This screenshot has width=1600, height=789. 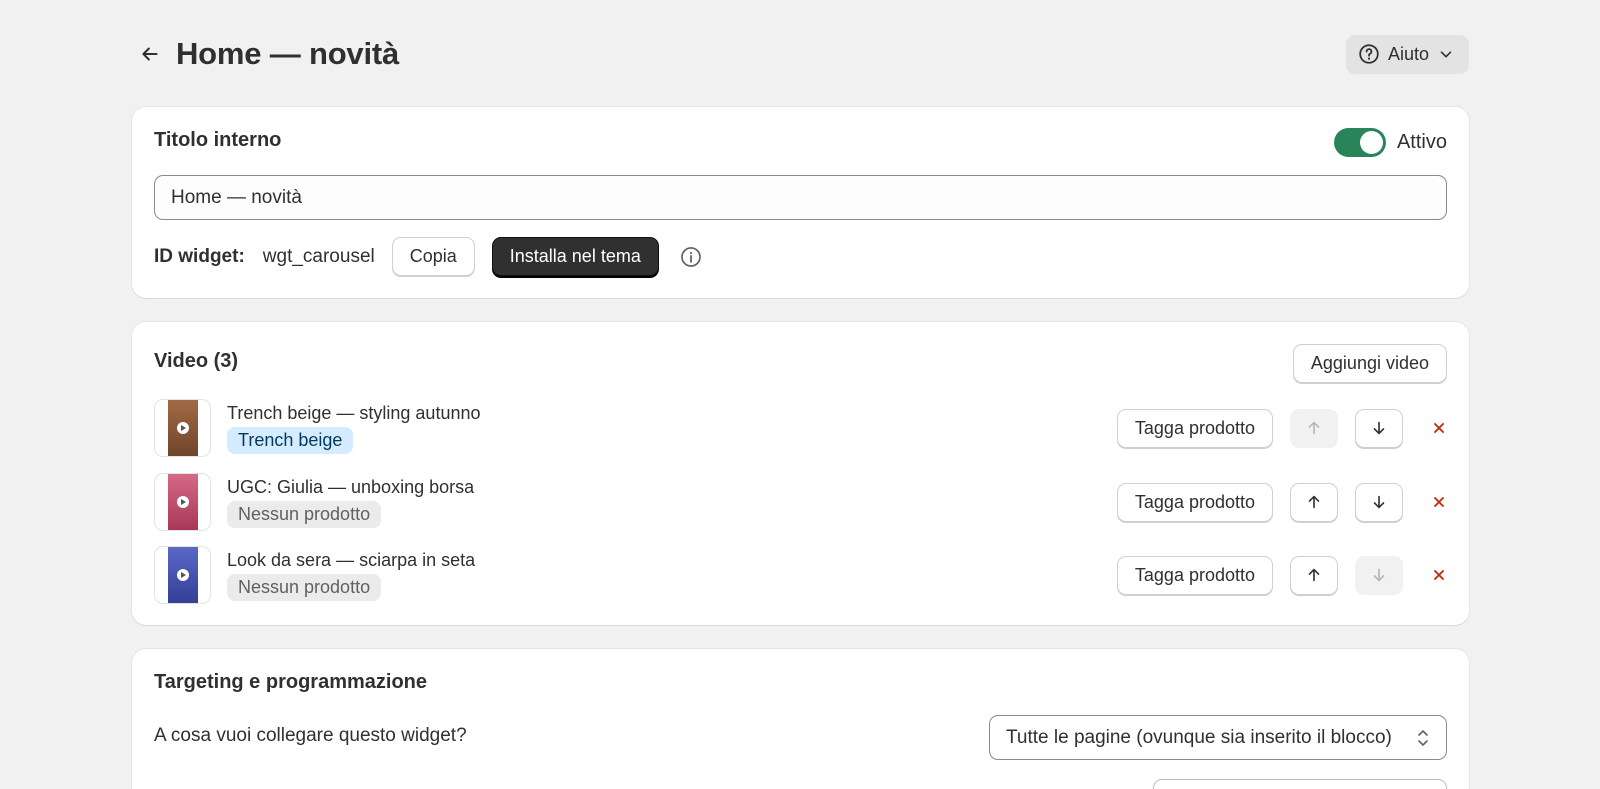 What do you see at coordinates (218, 140) in the screenshot?
I see `internal-title-heading: Titolo interno` at bounding box center [218, 140].